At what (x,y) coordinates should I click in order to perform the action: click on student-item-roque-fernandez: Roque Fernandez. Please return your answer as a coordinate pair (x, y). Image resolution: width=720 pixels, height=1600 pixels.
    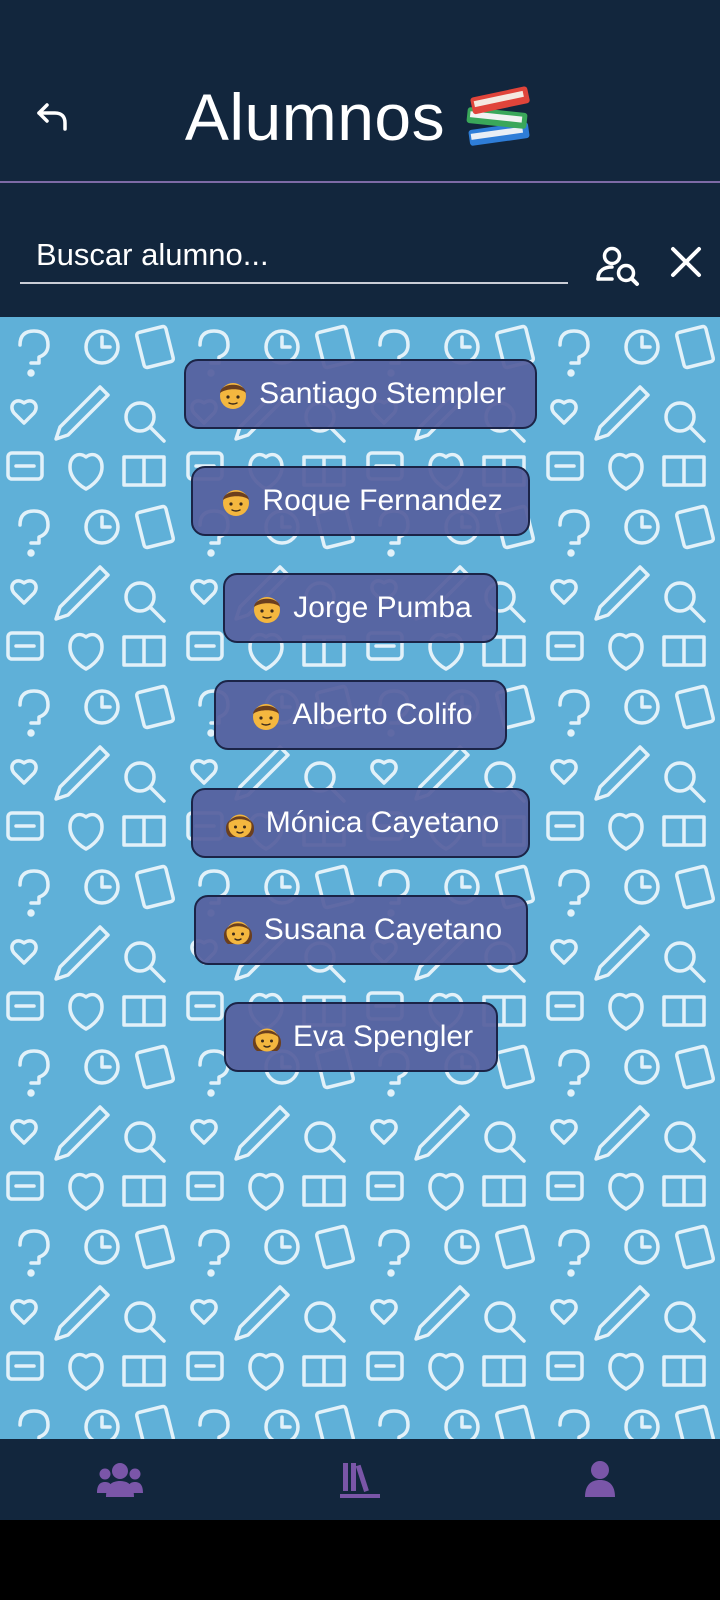
    Looking at the image, I should click on (360, 501).